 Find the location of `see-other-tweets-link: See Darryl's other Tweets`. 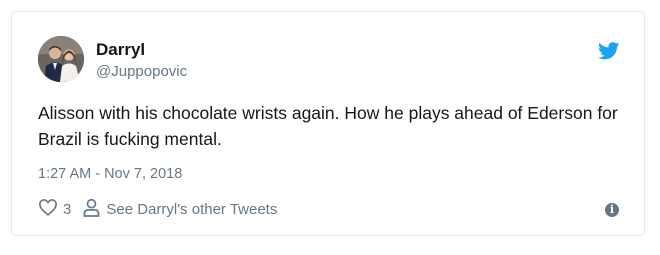

see-other-tweets-link: See Darryl's other Tweets is located at coordinates (180, 209).